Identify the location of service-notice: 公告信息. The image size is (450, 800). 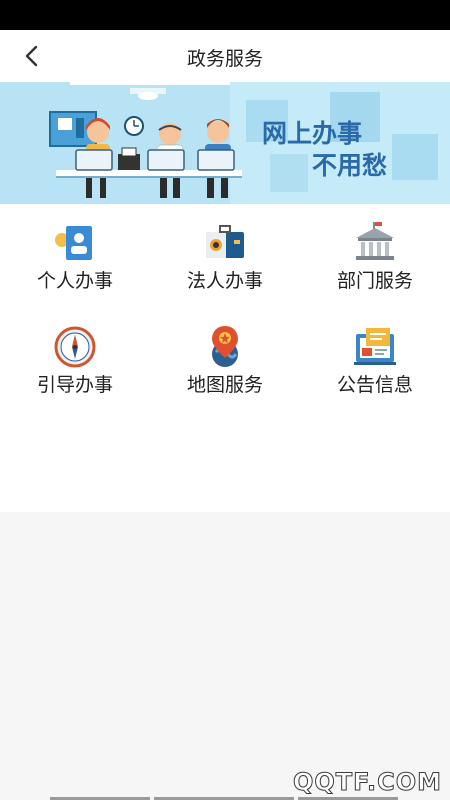
(375, 358).